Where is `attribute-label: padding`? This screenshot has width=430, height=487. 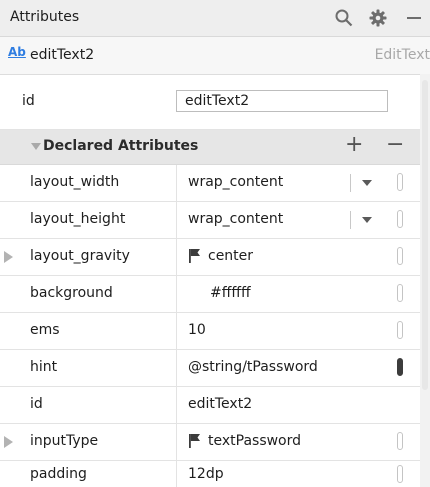 attribute-label: padding is located at coordinates (58, 474).